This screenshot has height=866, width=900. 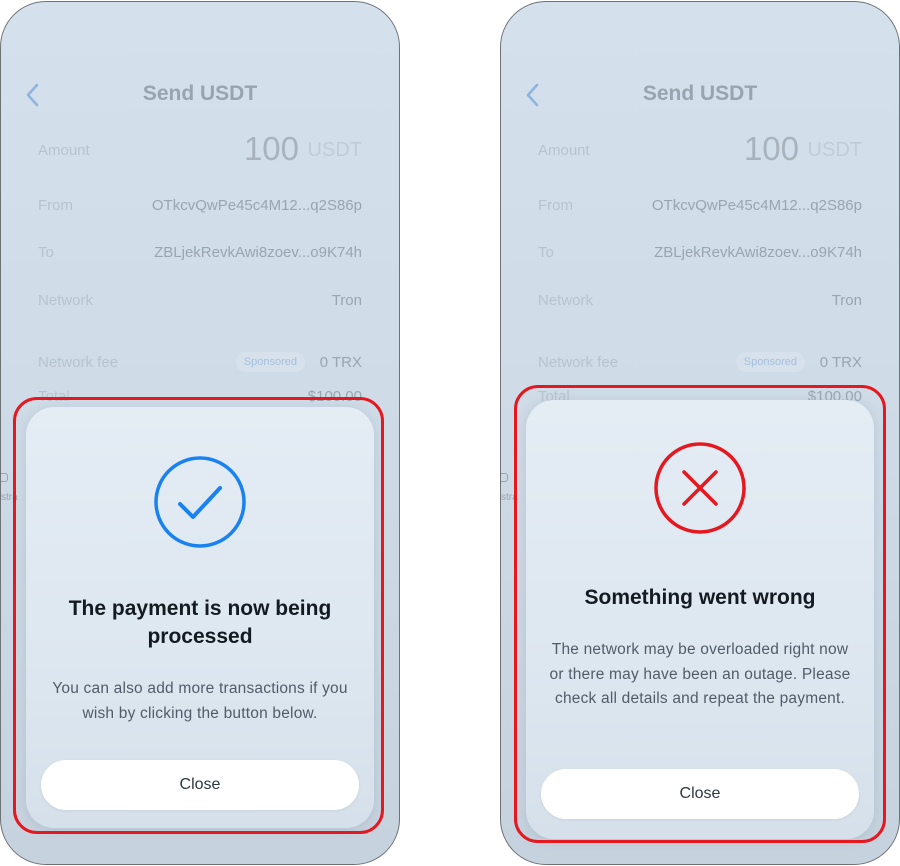 What do you see at coordinates (700, 597) in the screenshot?
I see `modal-title: Something went wrong` at bounding box center [700, 597].